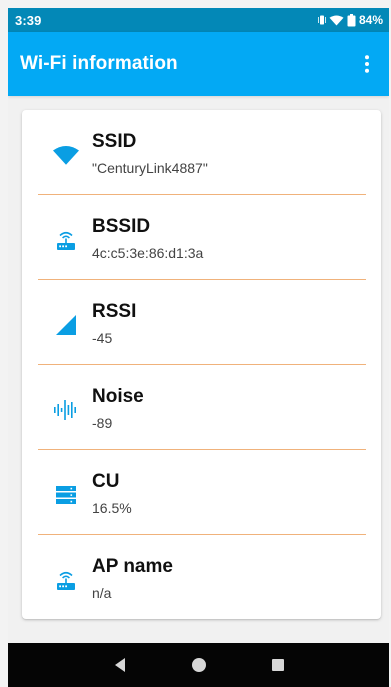  What do you see at coordinates (132, 566) in the screenshot?
I see `info-label: AP name` at bounding box center [132, 566].